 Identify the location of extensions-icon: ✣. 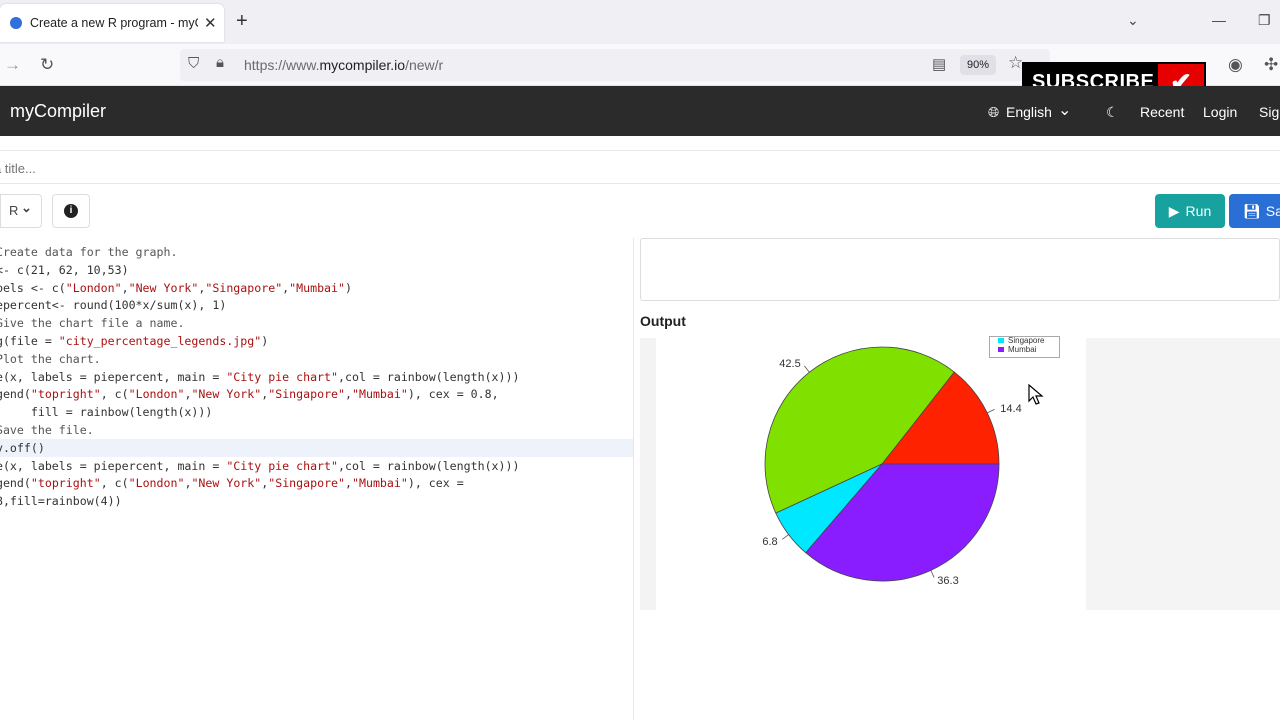
(1271, 65).